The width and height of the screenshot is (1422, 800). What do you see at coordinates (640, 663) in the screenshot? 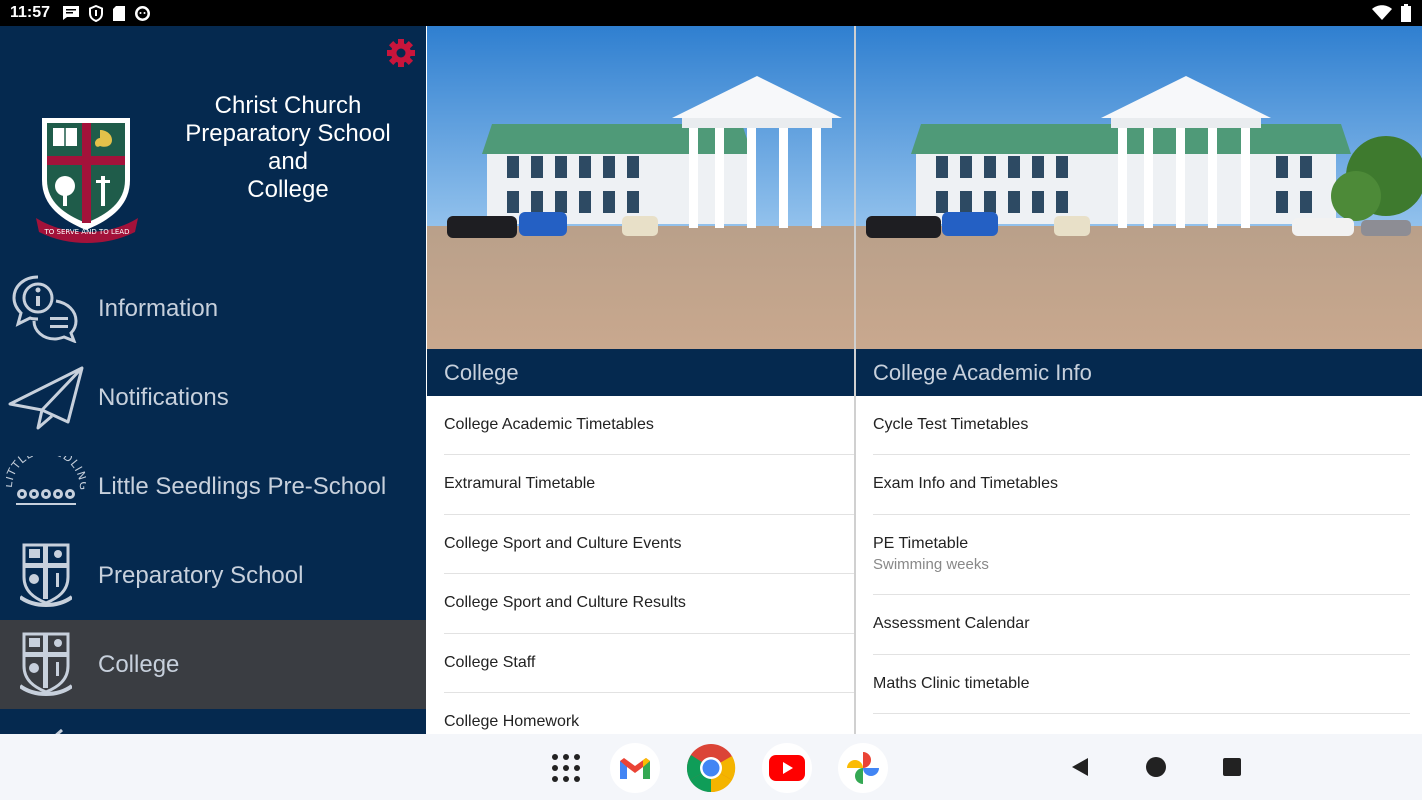
I see `list-item-college-staff: College Staff` at bounding box center [640, 663].